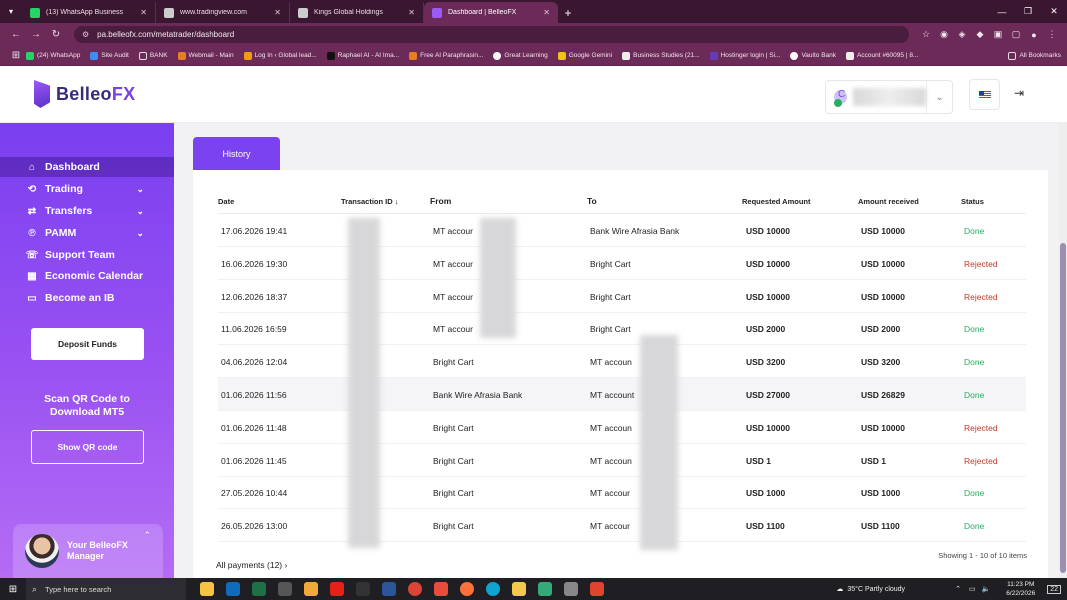  Describe the element at coordinates (88, 551) in the screenshot. I see `manager-card: Your BelleoFX Manager ⌃` at that location.